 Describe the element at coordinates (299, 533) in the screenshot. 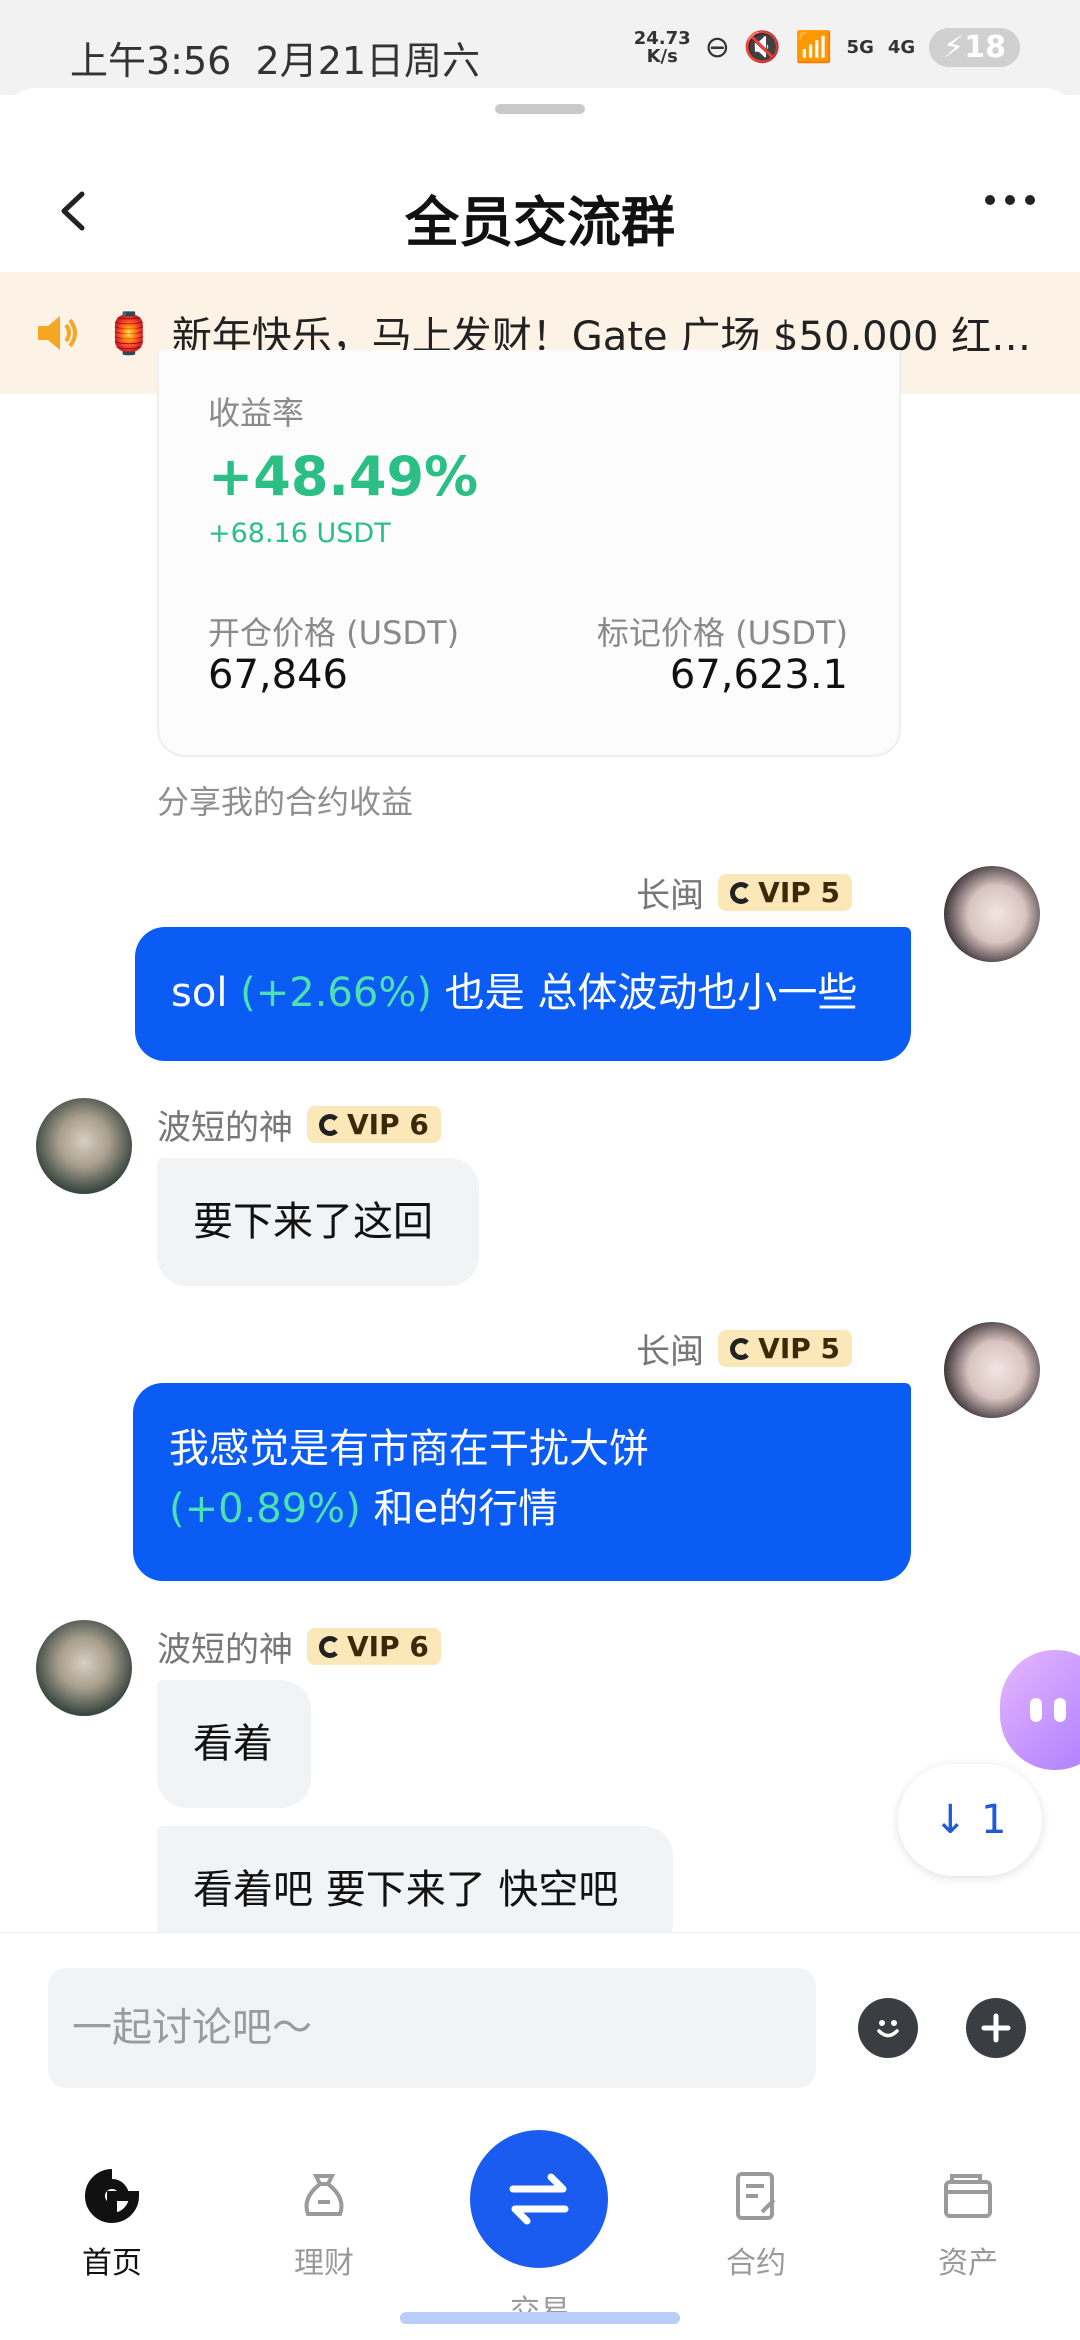

I see `profit-value: +68.16 USDT` at that location.